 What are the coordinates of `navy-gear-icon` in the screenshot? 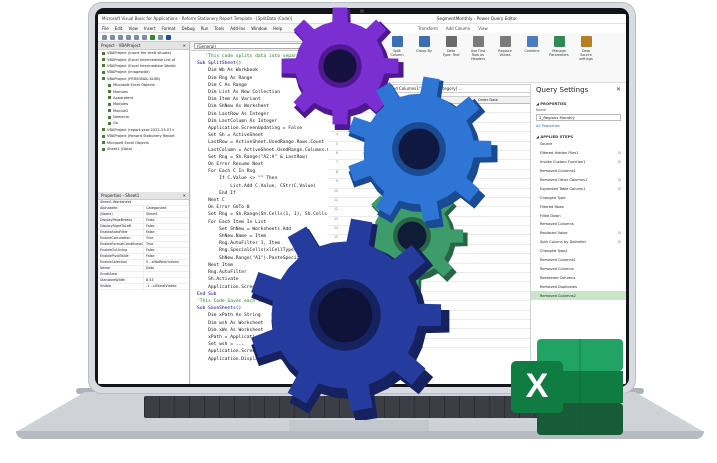 It's located at (350, 319).